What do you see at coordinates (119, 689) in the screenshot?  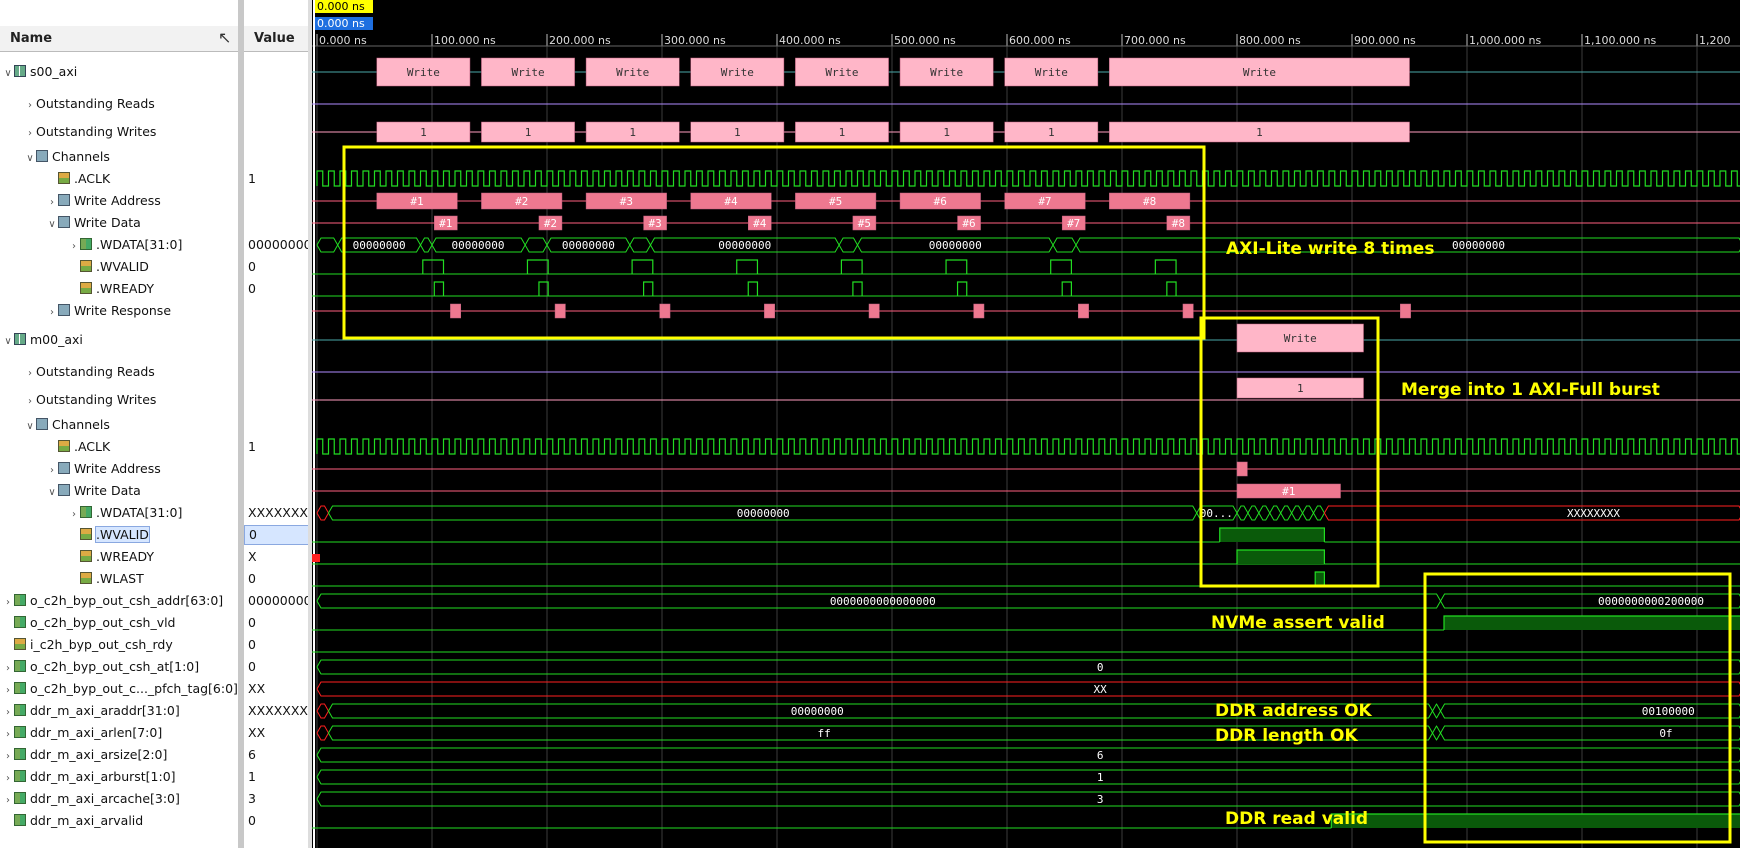 I see `signal-row: › o_c2h_byp_out_c..._pfch_tag[6:0]` at bounding box center [119, 689].